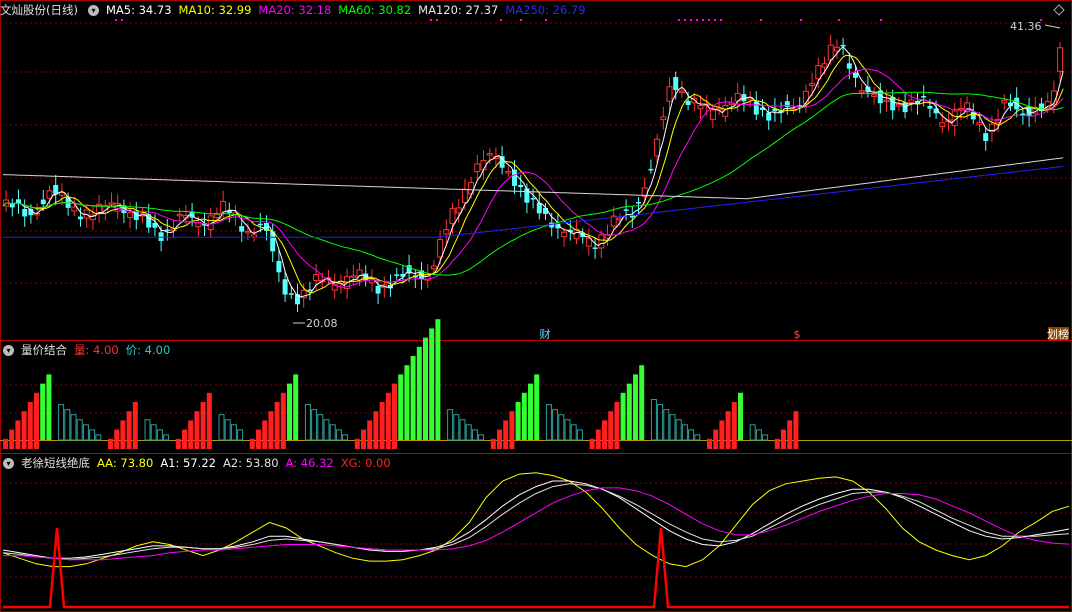 The height and width of the screenshot is (612, 1072). Describe the element at coordinates (138, 10) in the screenshot. I see `ma5-label: MA5: 34.73` at that location.